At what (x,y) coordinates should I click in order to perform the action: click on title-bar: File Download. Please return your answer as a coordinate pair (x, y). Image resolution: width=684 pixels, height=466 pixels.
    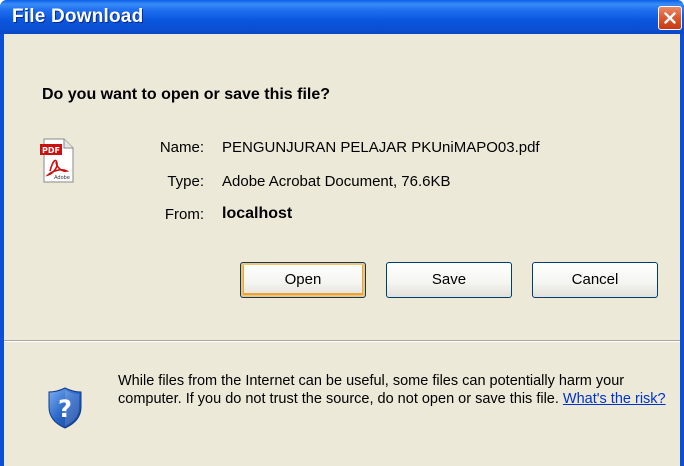
    Looking at the image, I should click on (342, 17).